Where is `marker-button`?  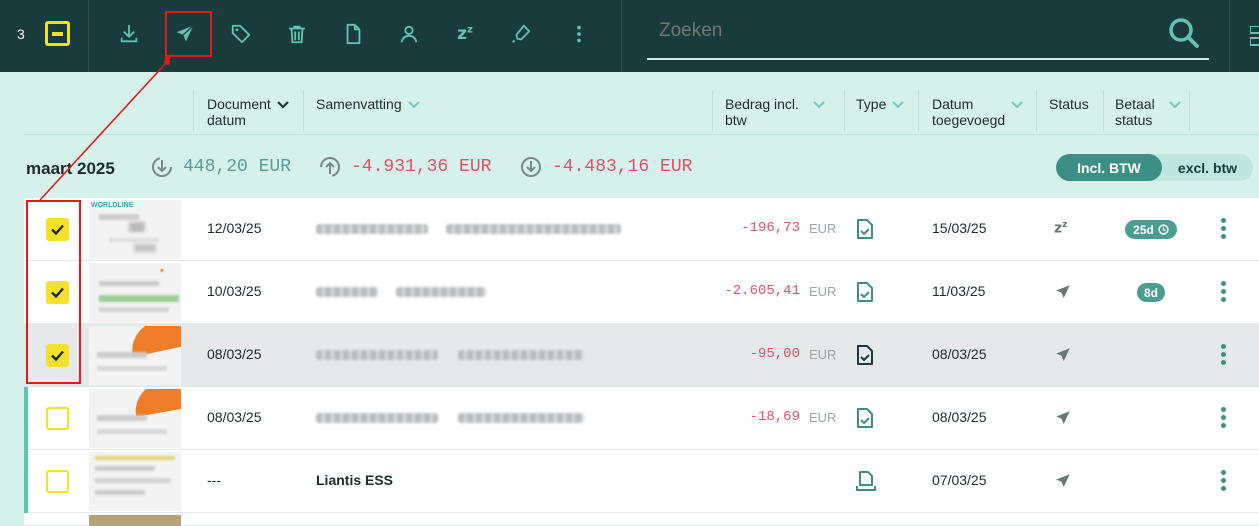 marker-button is located at coordinates (521, 34).